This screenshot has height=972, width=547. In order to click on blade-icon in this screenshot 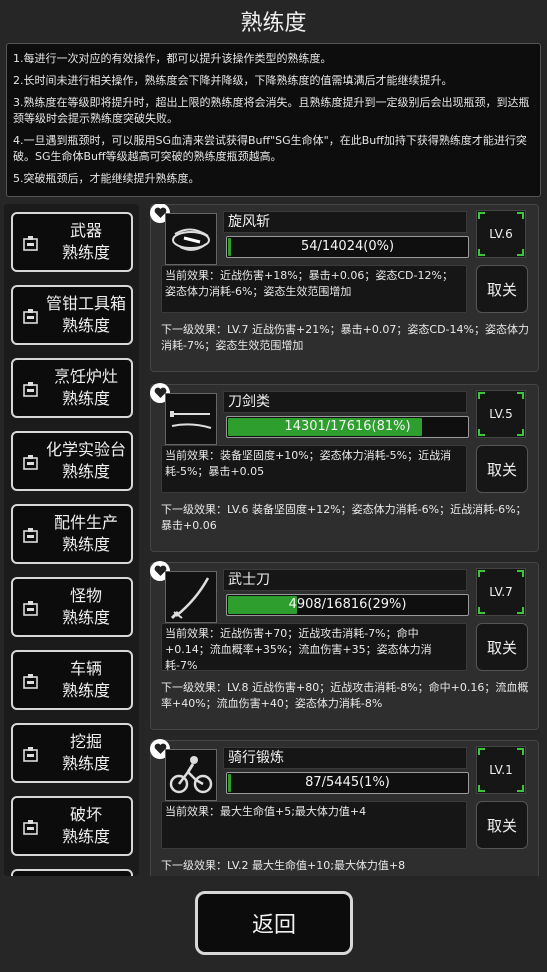, I will do `click(191, 419)`.